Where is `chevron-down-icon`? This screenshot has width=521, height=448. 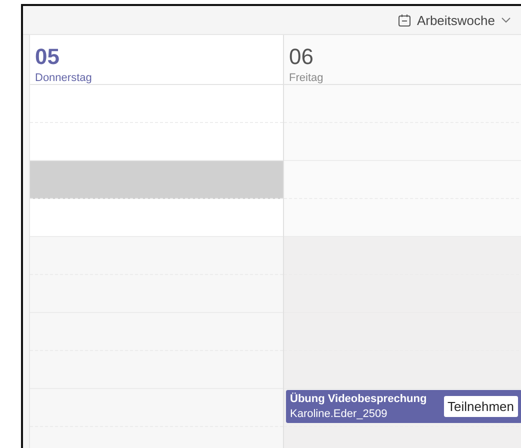 chevron-down-icon is located at coordinates (506, 20).